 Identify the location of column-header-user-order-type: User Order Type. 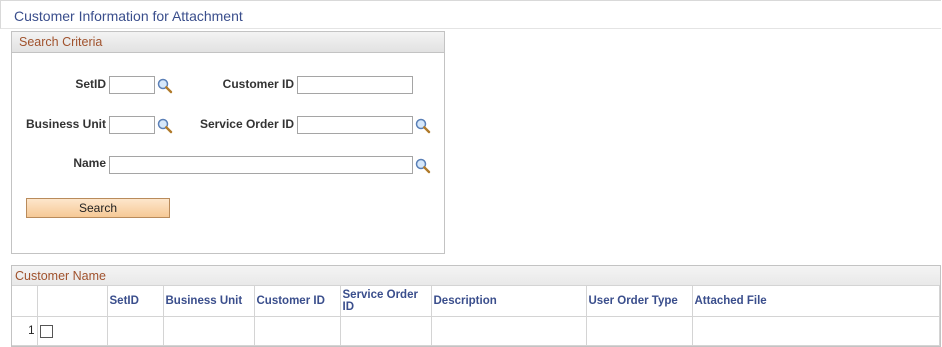
(639, 301).